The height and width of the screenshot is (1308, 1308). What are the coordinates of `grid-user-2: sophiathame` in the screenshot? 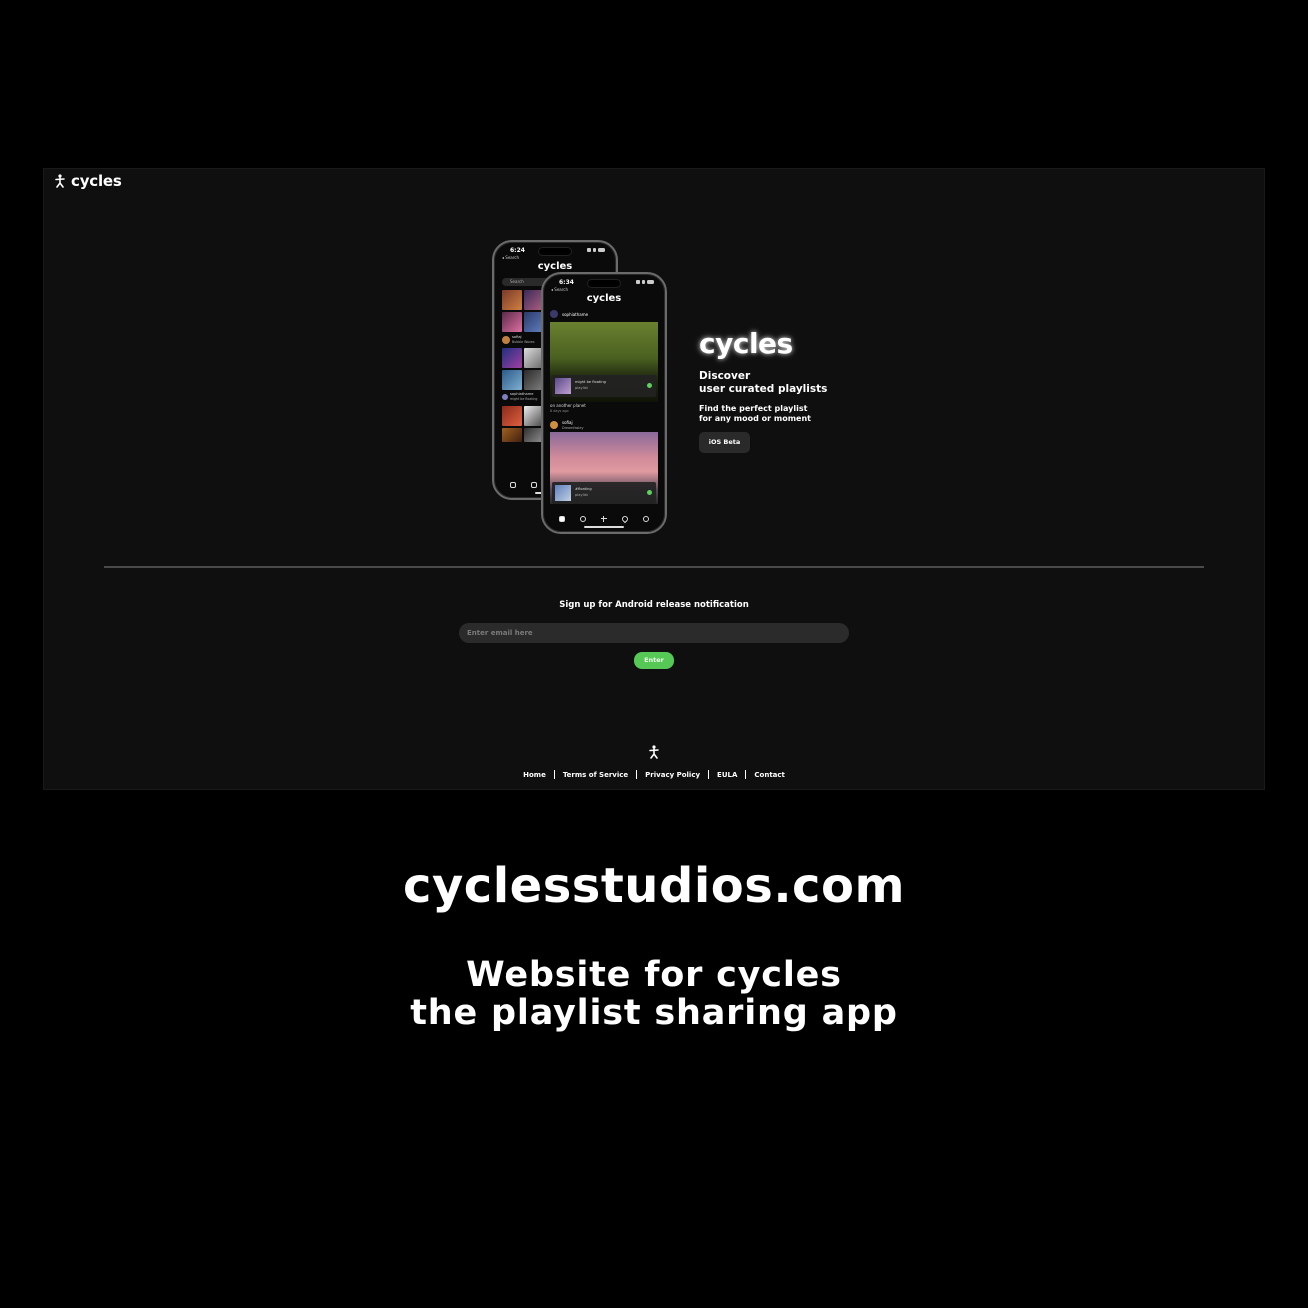 It's located at (522, 394).